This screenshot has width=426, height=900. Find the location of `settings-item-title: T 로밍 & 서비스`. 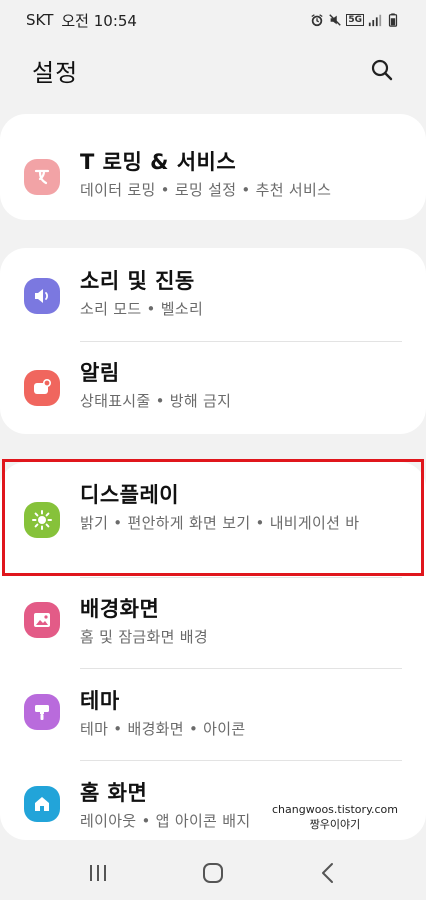

settings-item-title: T 로밍 & 서비스 is located at coordinates (158, 162).